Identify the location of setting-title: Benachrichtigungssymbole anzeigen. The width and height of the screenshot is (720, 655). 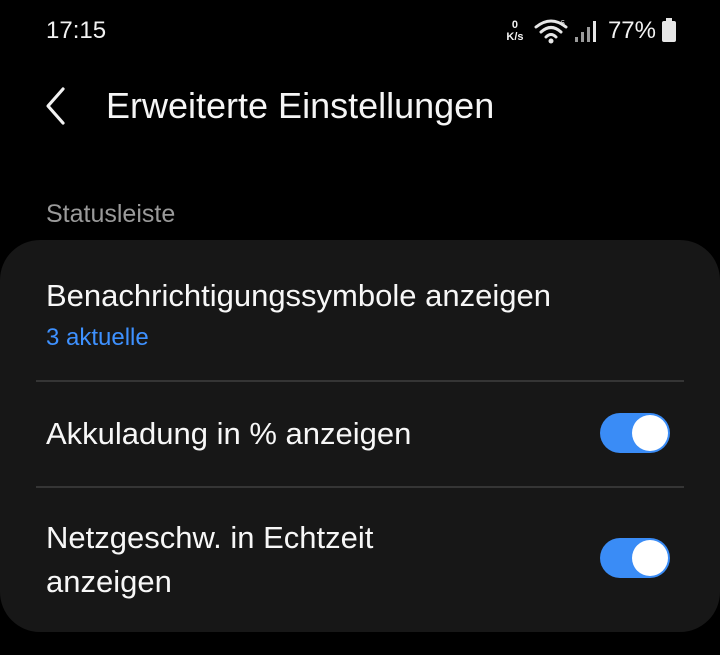
(298, 295).